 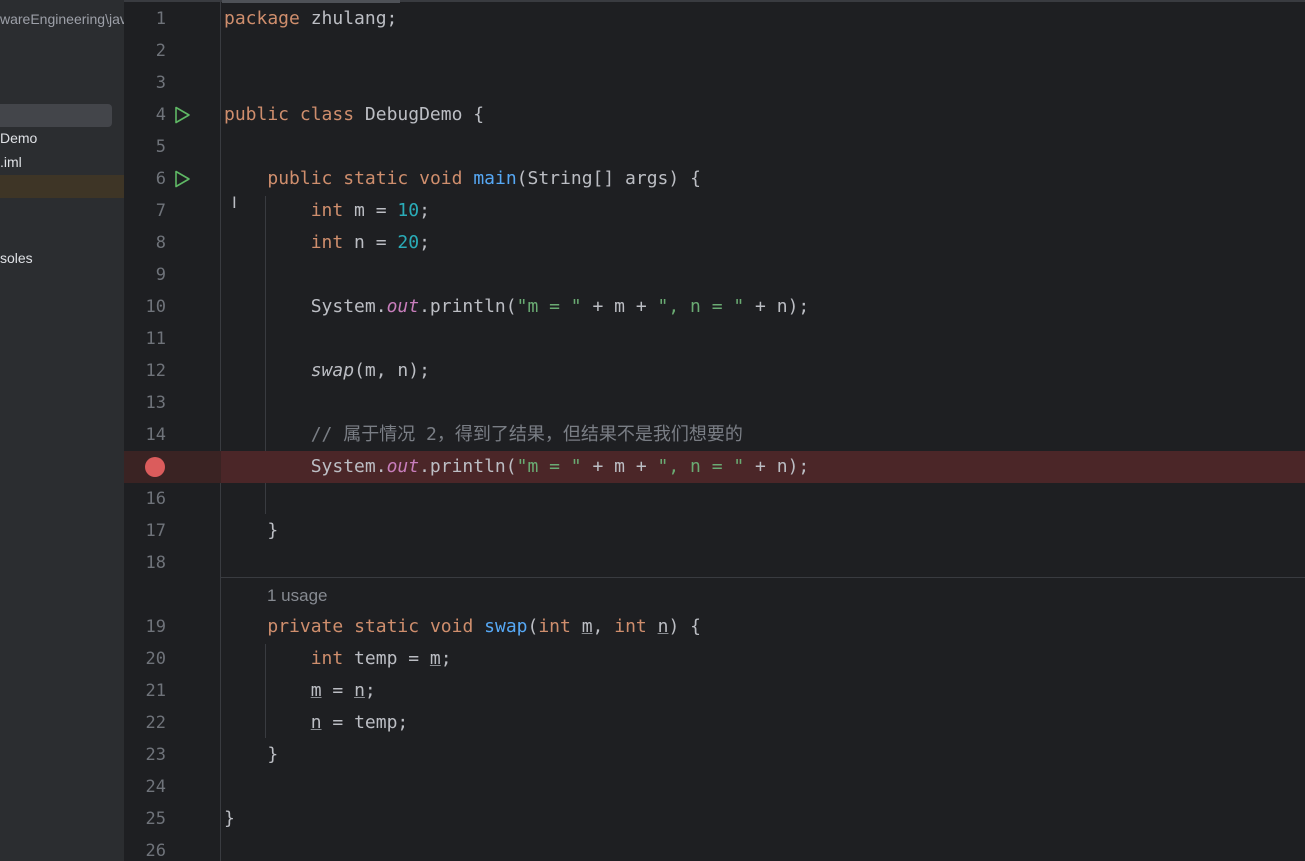 What do you see at coordinates (714, 211) in the screenshot?
I see `code-line: 7 int m = 10;` at bounding box center [714, 211].